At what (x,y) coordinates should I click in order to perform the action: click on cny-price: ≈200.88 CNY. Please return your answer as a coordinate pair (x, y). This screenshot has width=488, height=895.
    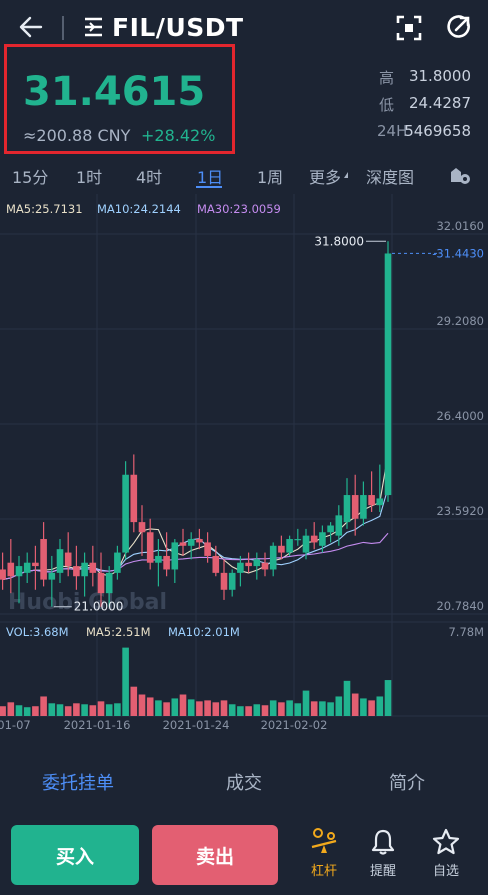
    Looking at the image, I should click on (77, 135).